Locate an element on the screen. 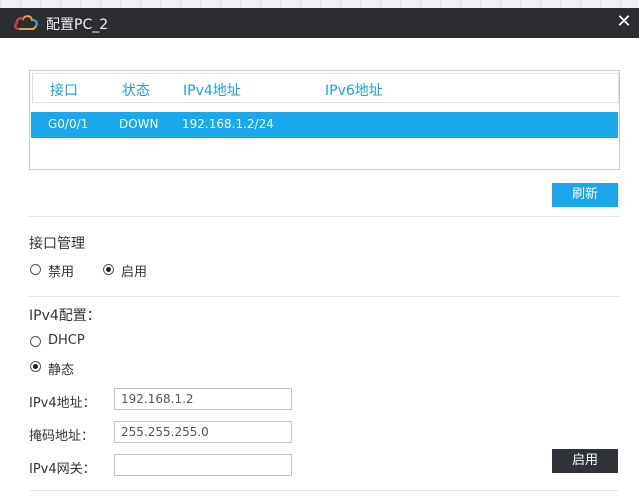 This screenshot has height=499, width=639. cell-interface: G0/0/1 is located at coordinates (68, 124).